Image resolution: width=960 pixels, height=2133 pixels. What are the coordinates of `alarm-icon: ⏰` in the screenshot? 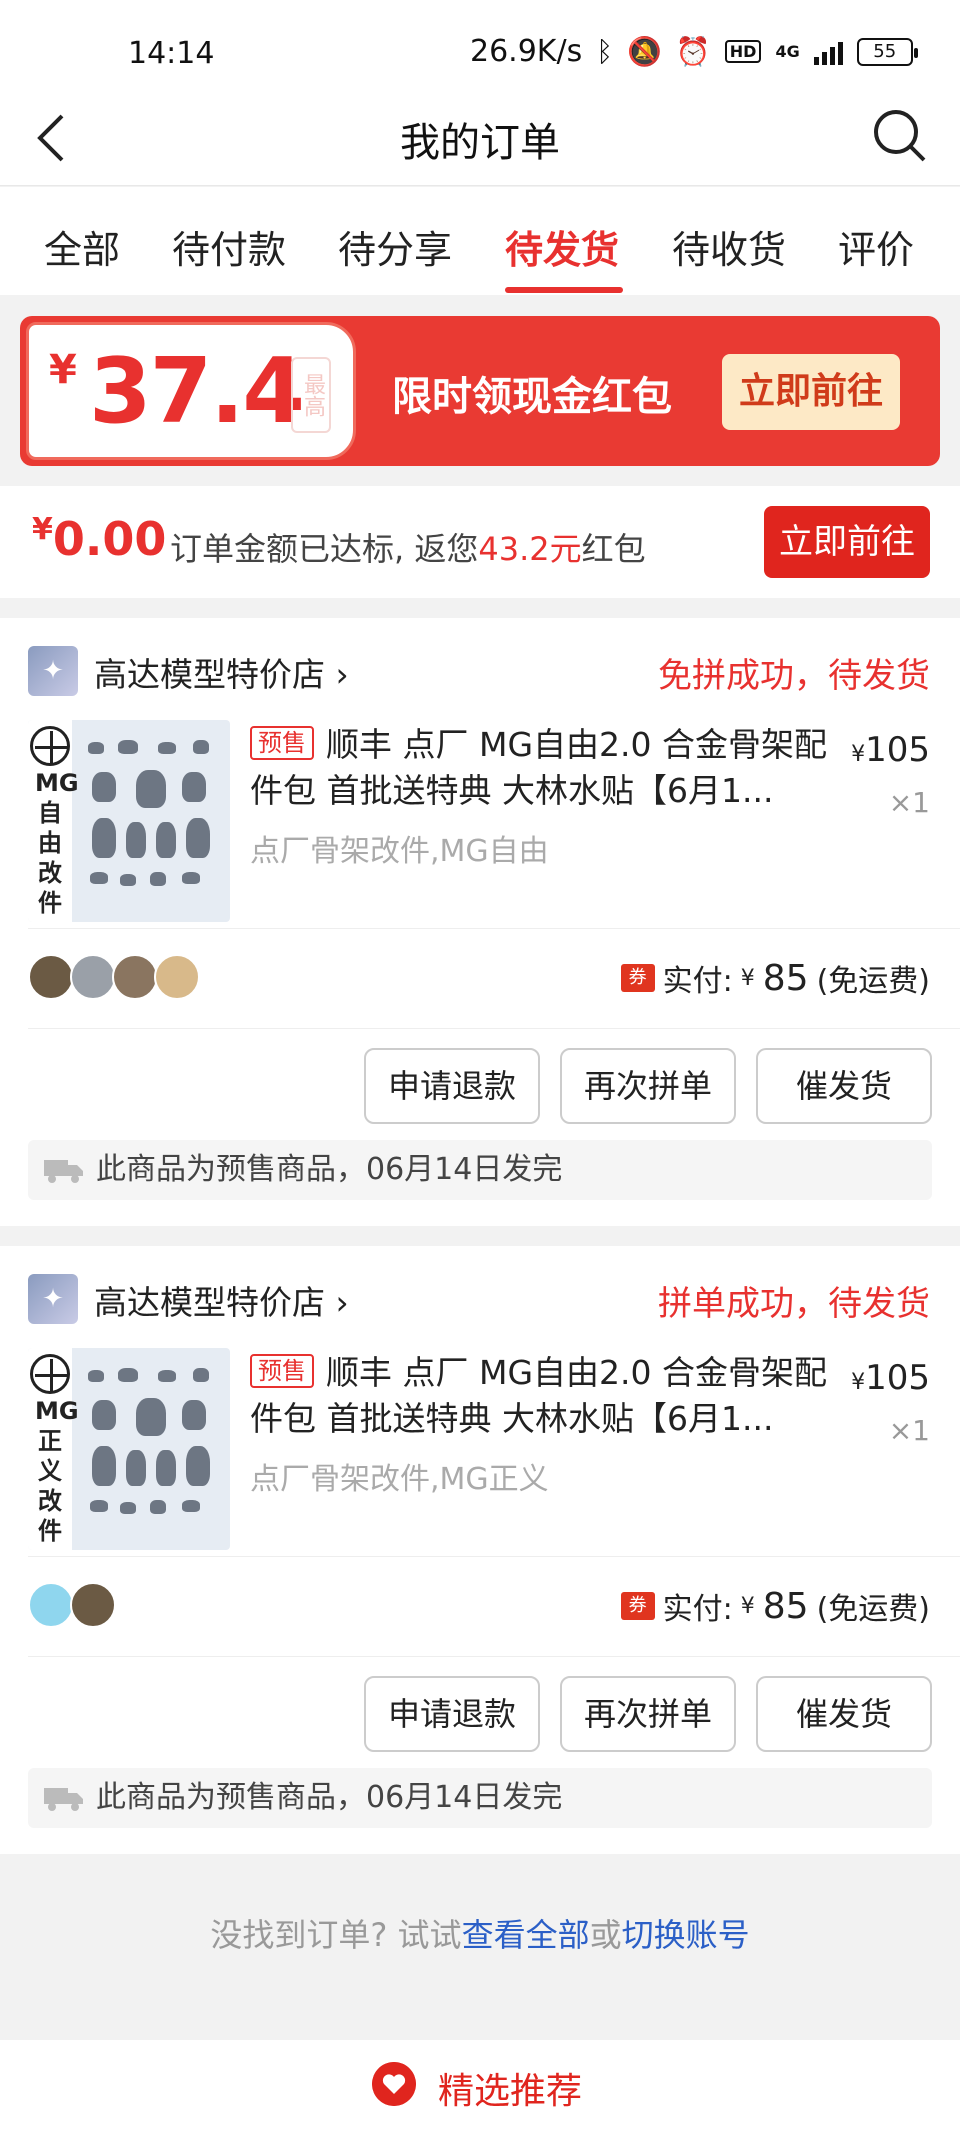 It's located at (693, 51).